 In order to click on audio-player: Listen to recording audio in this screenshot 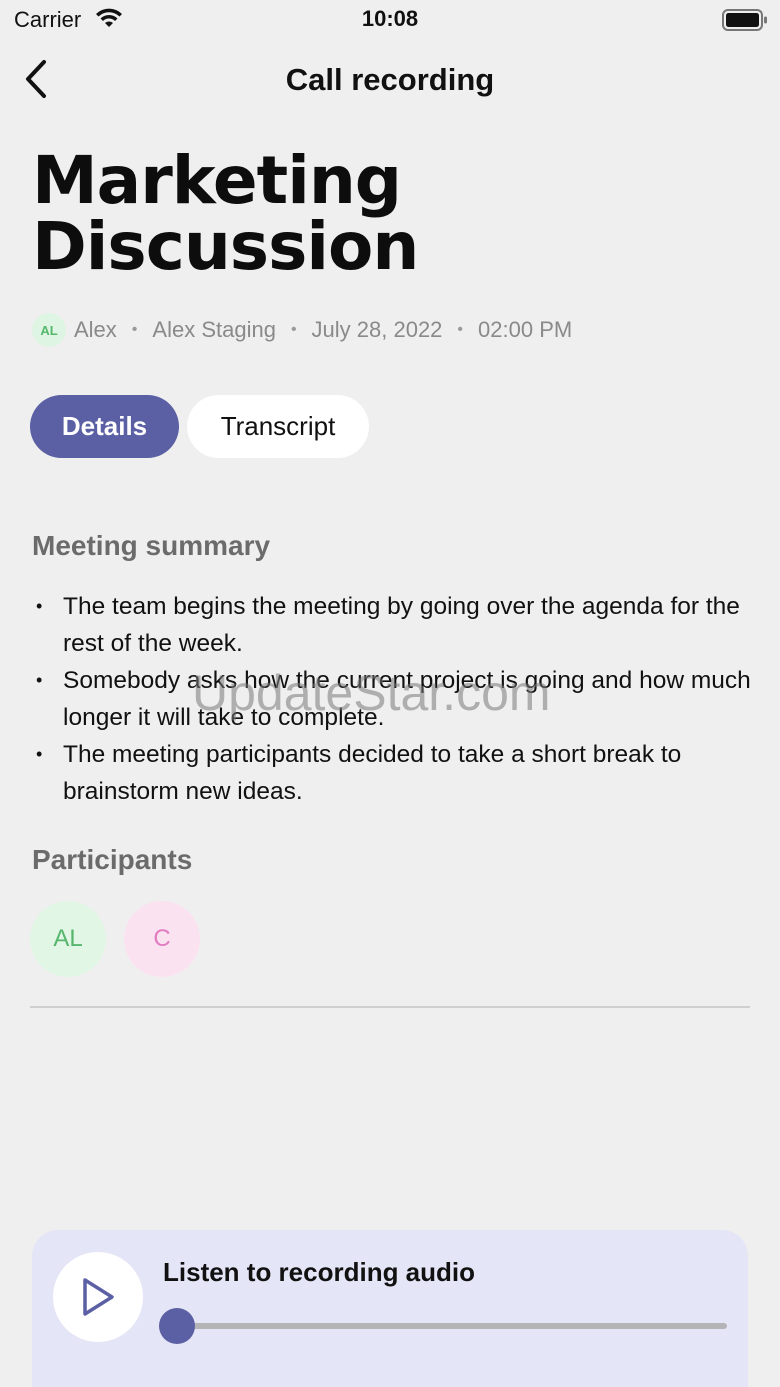, I will do `click(390, 1308)`.